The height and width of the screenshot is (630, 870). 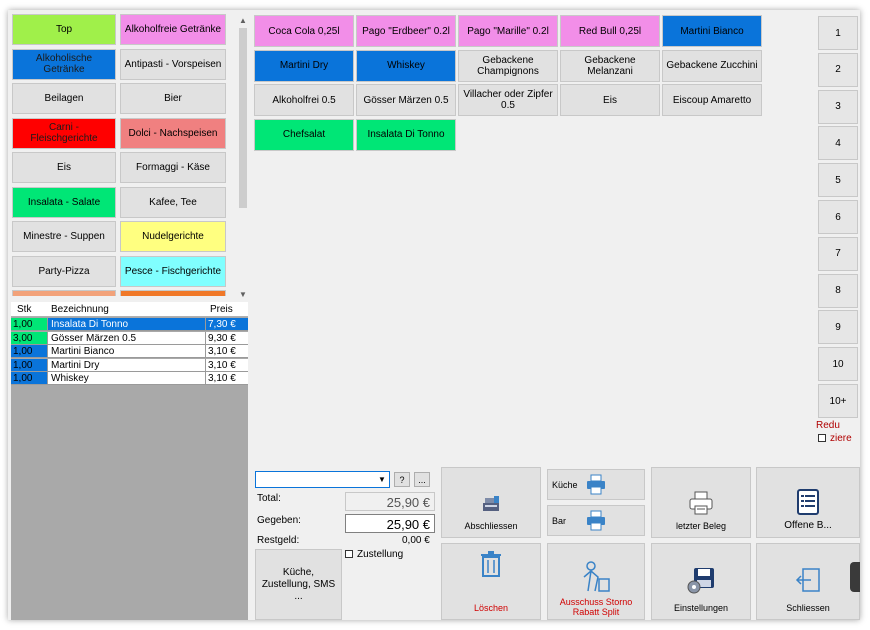 What do you see at coordinates (838, 217) in the screenshot?
I see `table-number-button: 6` at bounding box center [838, 217].